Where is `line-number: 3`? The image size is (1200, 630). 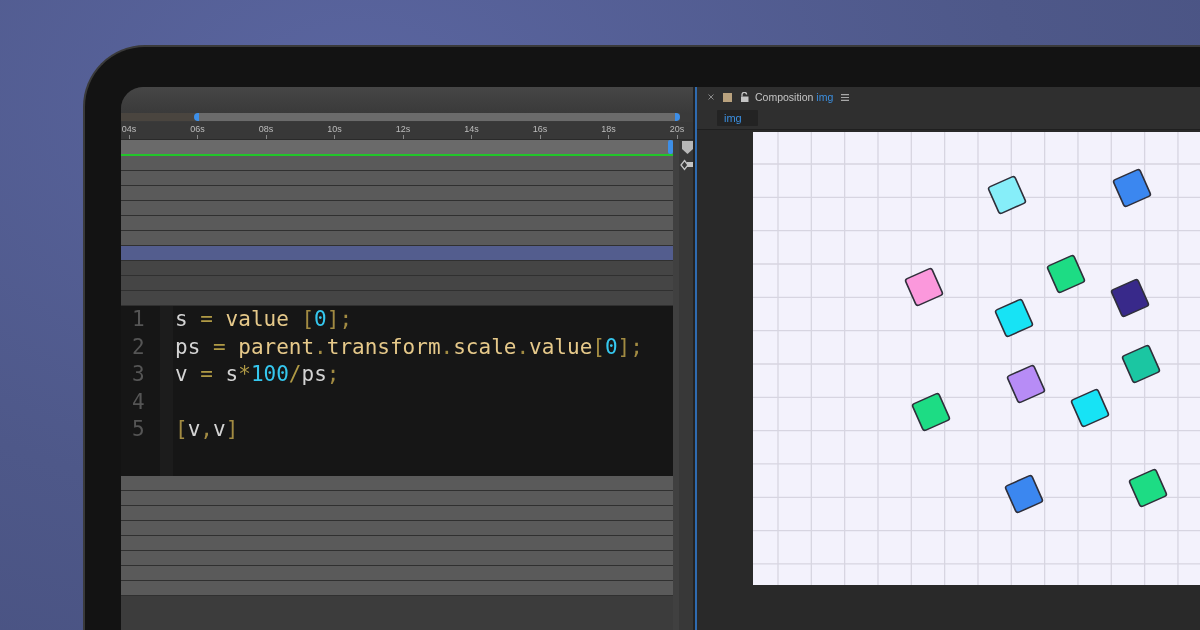
line-number: 3 is located at coordinates (138, 374).